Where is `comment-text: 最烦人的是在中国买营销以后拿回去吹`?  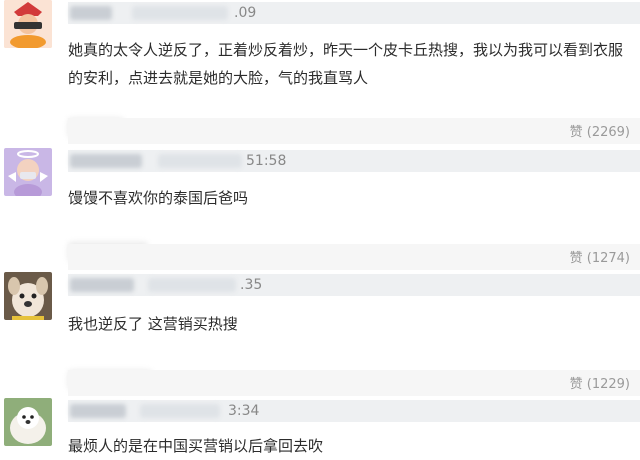 comment-text: 最烦人的是在中国买营销以后拿回去吹 is located at coordinates (196, 446).